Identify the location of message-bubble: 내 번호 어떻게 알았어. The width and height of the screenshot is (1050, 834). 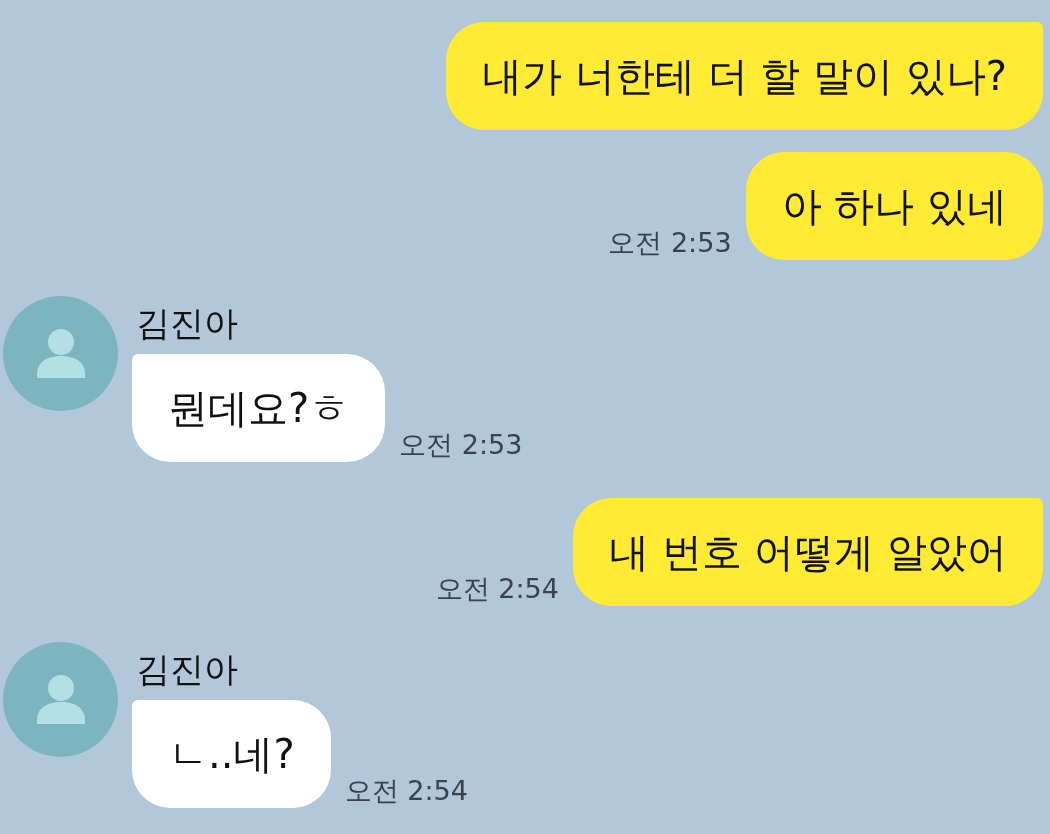
(807, 552).